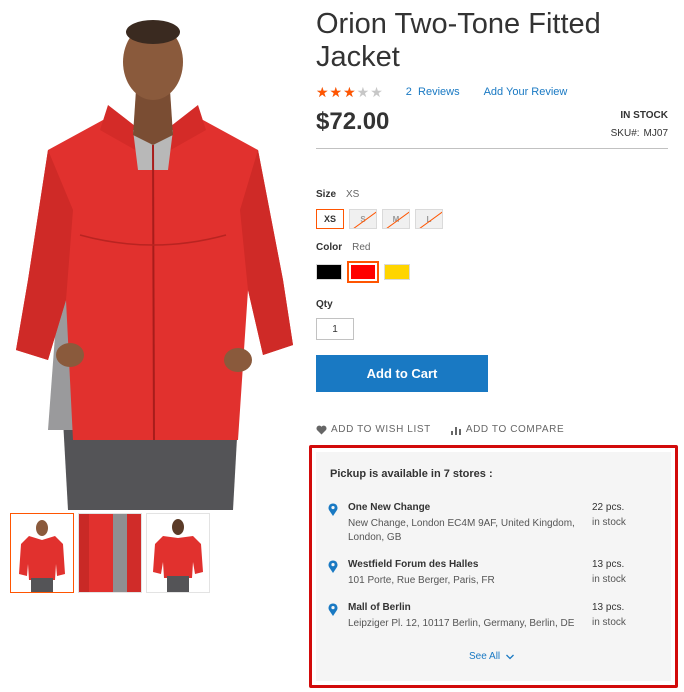 The height and width of the screenshot is (692, 684). I want to click on size-selected-value: XS, so click(353, 194).